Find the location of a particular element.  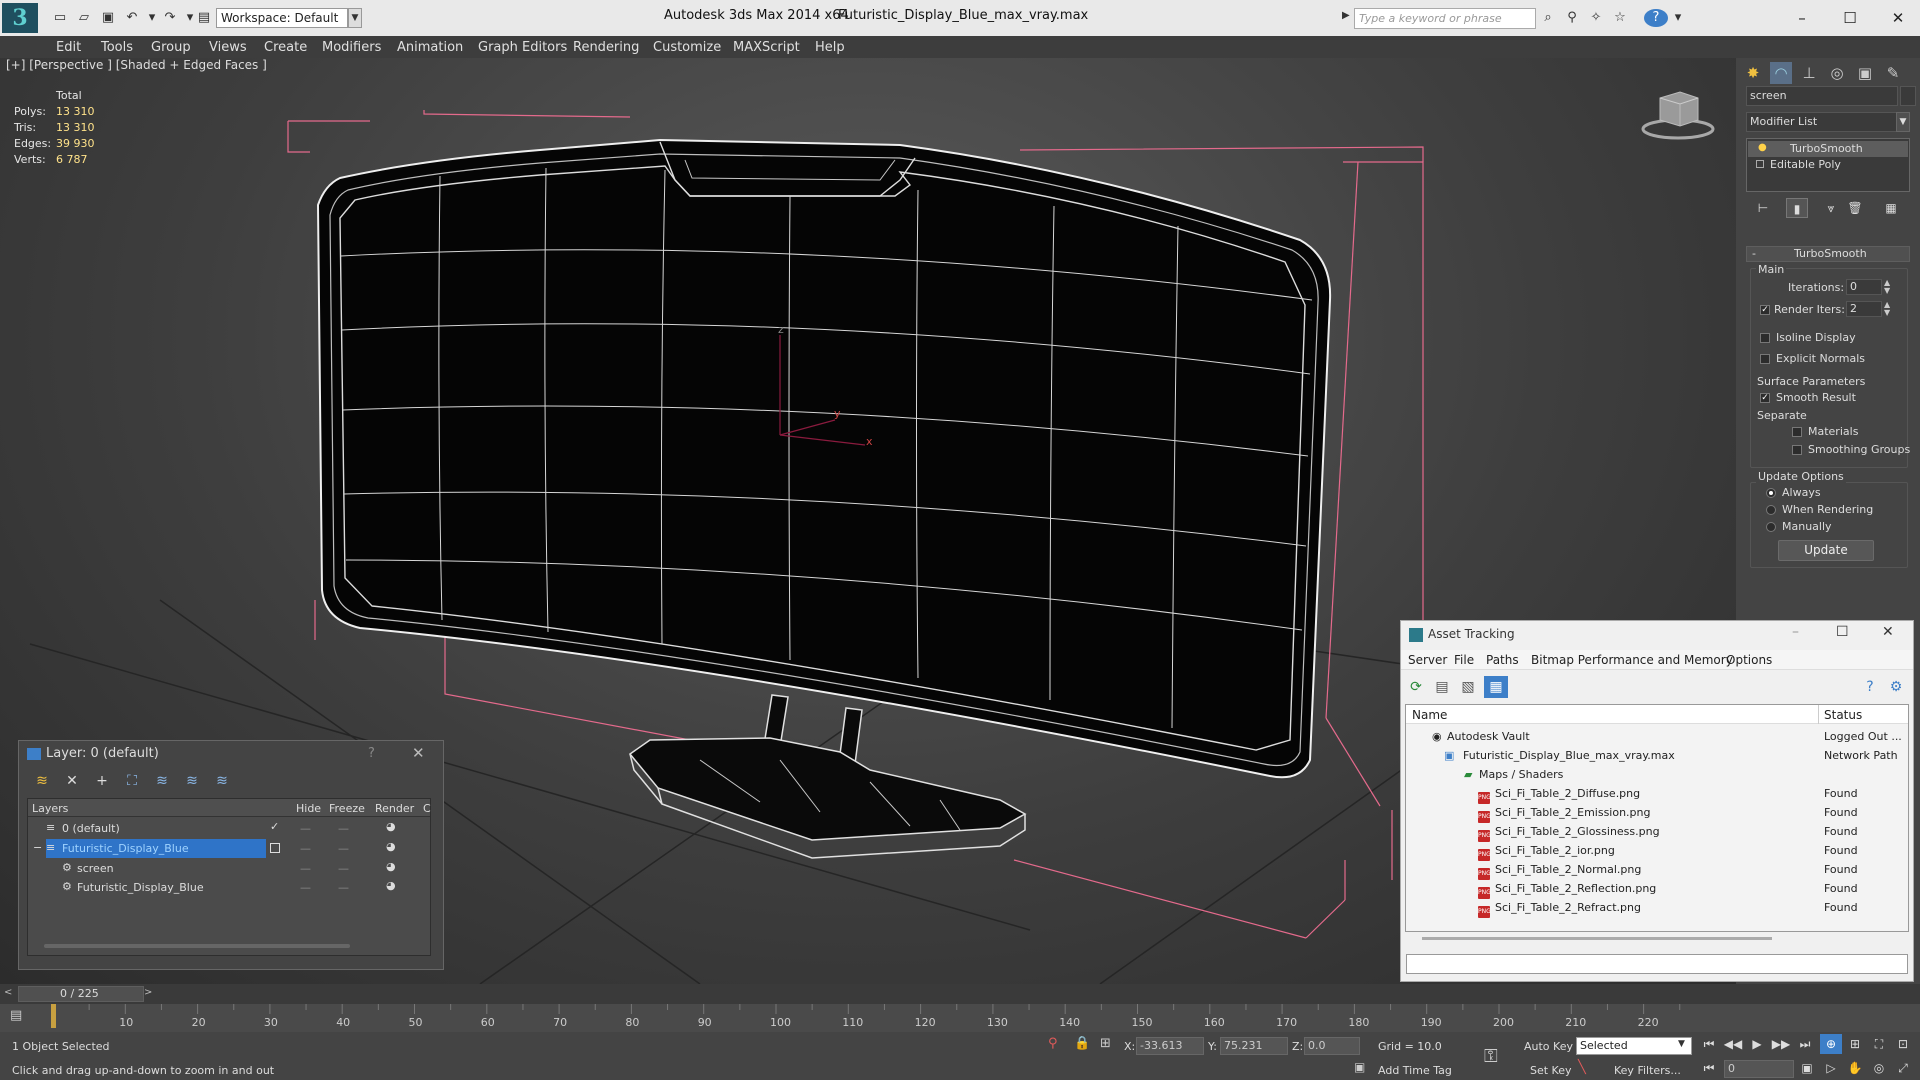

app-logo-icon: 3 is located at coordinates (20, 18).